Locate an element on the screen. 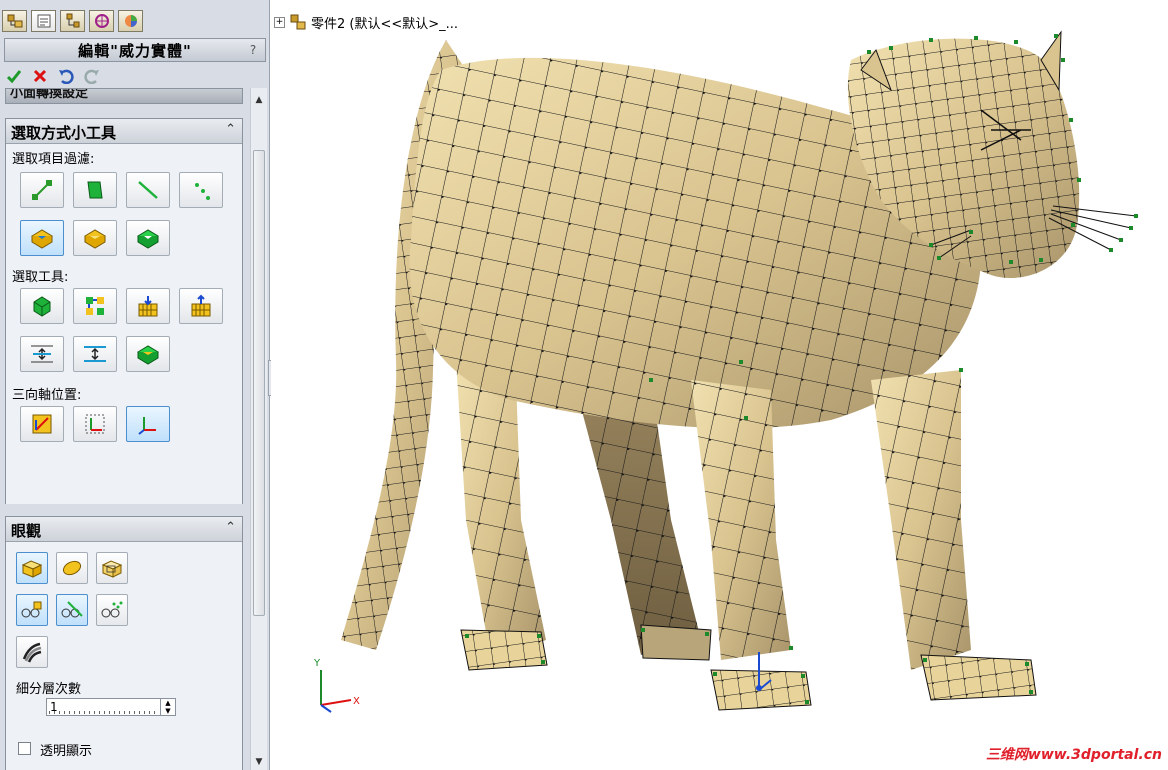 Image resolution: width=1168 pixels, height=770 pixels. display-points-button is located at coordinates (112, 610).